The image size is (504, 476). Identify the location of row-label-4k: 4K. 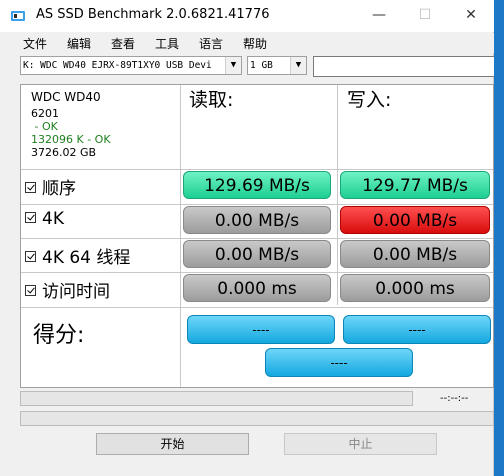
(44, 219).